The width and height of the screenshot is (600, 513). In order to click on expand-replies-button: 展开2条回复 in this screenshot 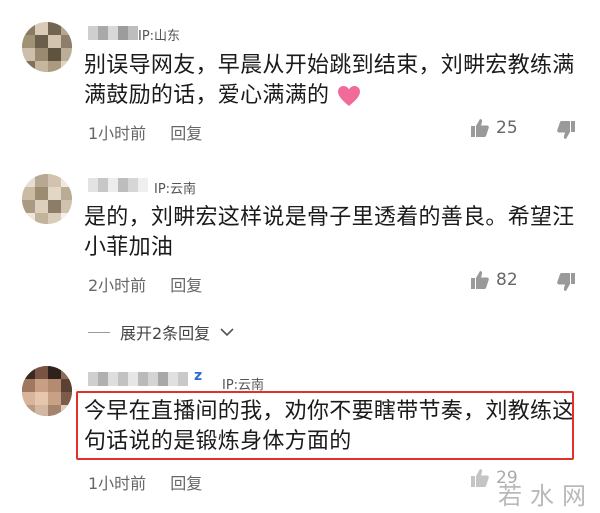, I will do `click(161, 332)`.